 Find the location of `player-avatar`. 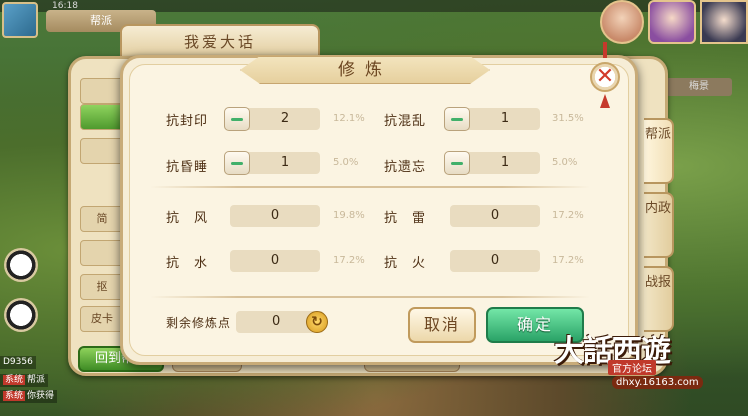

player-avatar is located at coordinates (20, 20).